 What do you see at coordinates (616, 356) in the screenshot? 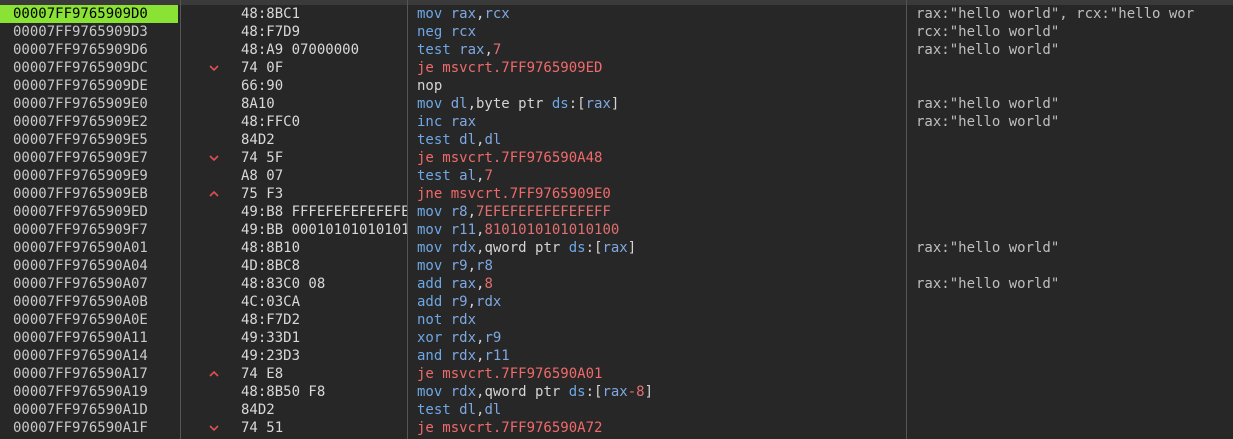
I see `instruction-row: 00007FF976590A14 49:23D3 and rdx,r11` at bounding box center [616, 356].